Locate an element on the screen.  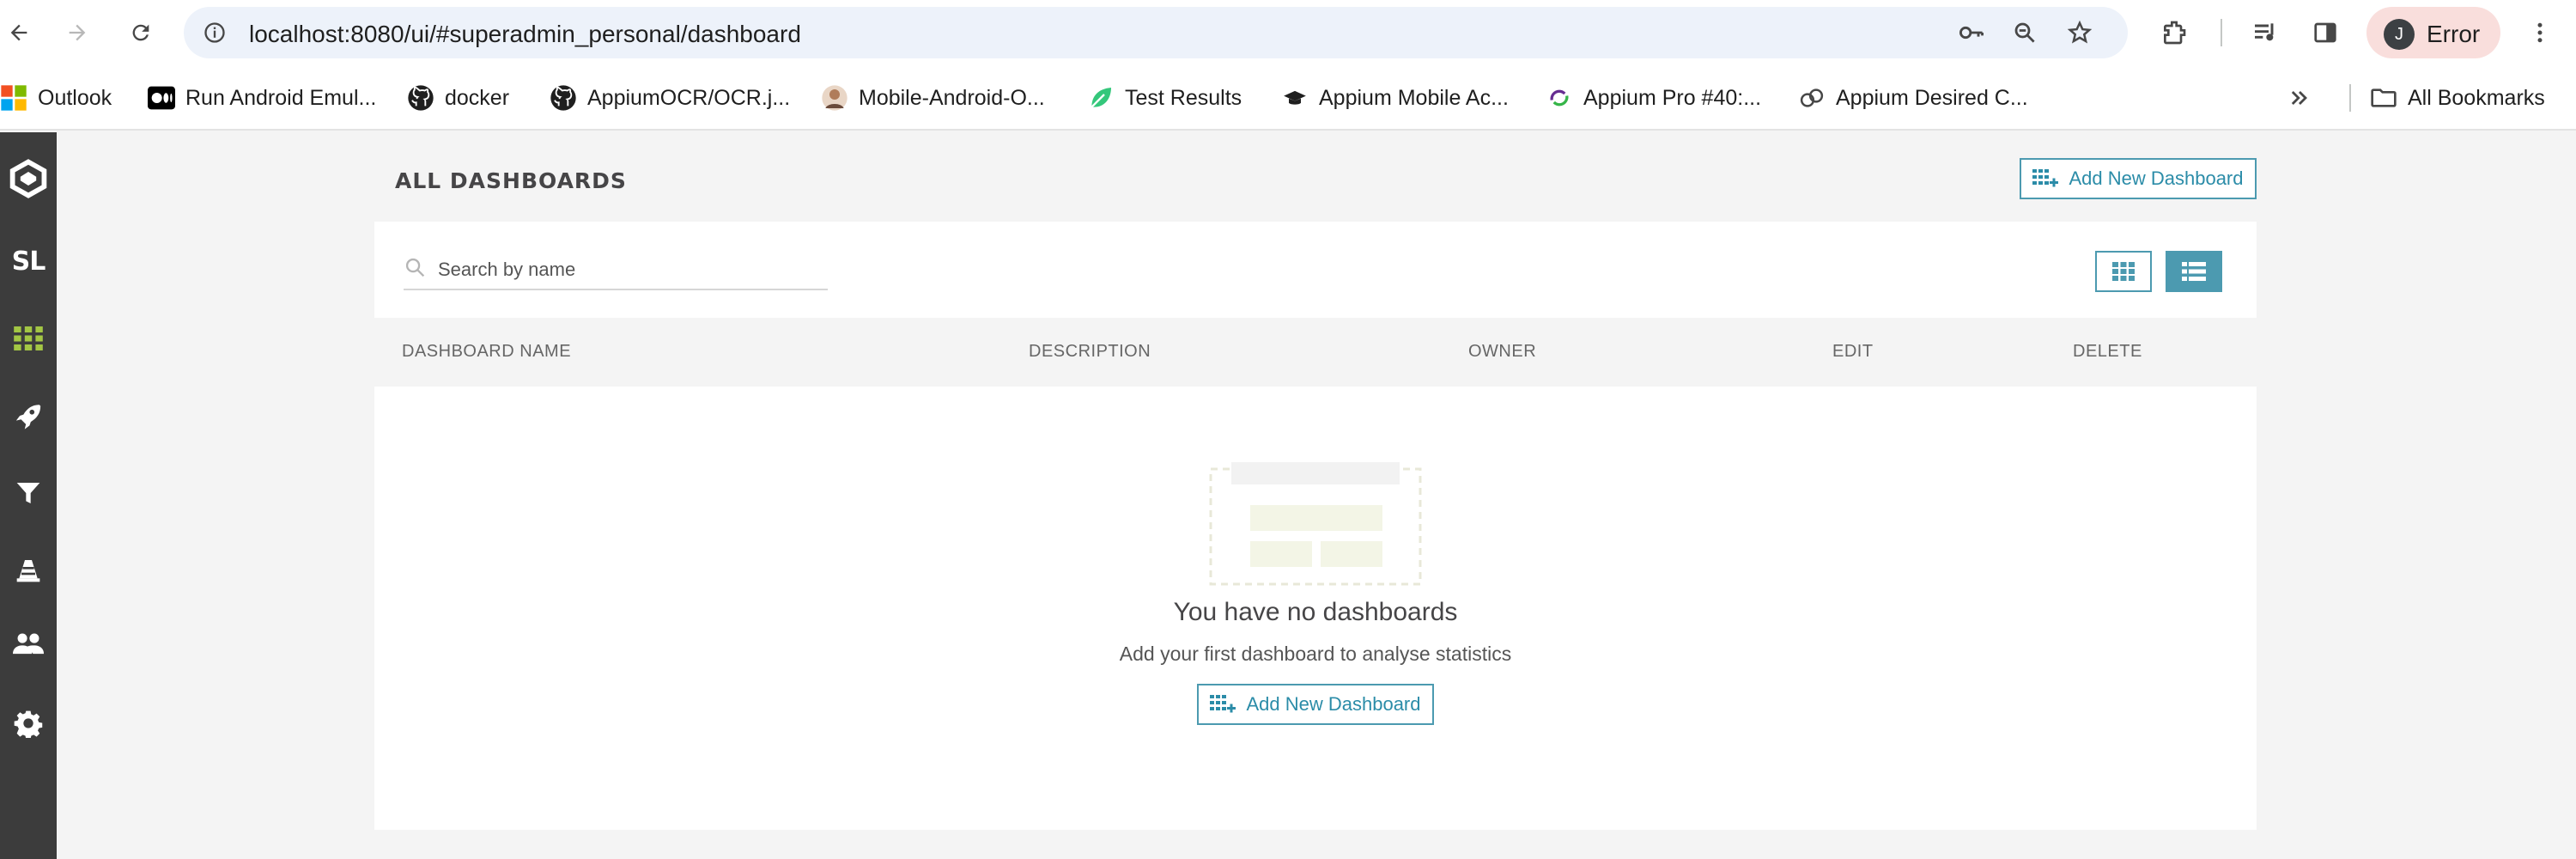
list-view-toggle is located at coordinates (2194, 271).